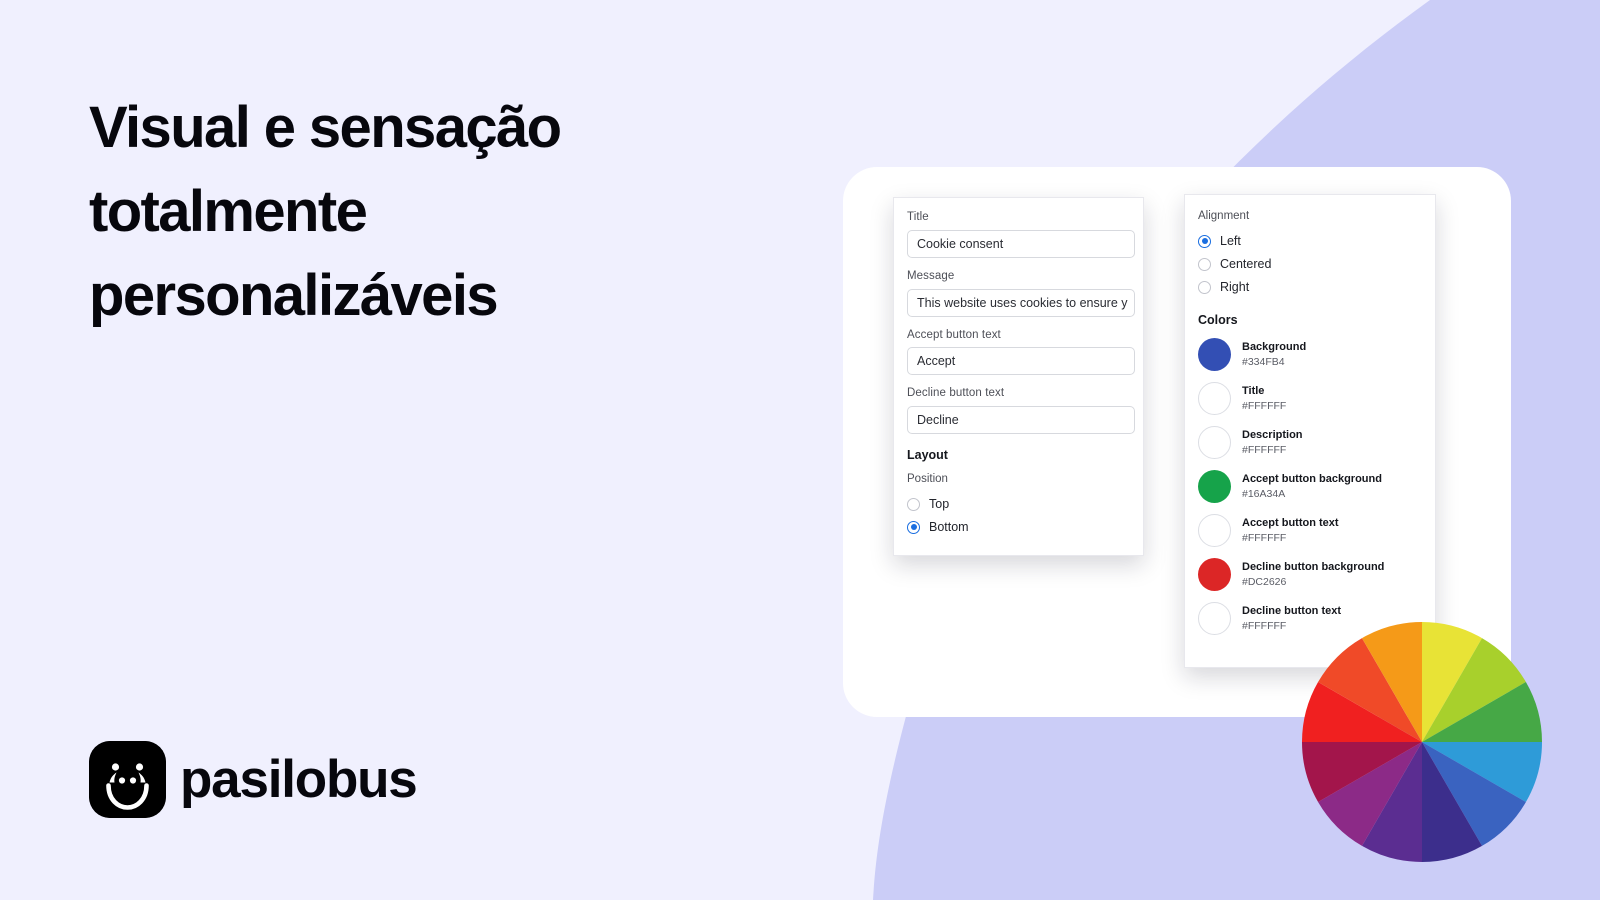 This screenshot has width=1600, height=900. I want to click on color-wheel-icon, so click(1422, 742).